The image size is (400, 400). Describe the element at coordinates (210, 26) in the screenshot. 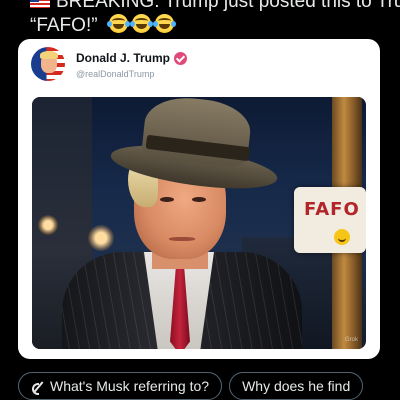

I see `post-text-line-2: “FAFO!”` at that location.